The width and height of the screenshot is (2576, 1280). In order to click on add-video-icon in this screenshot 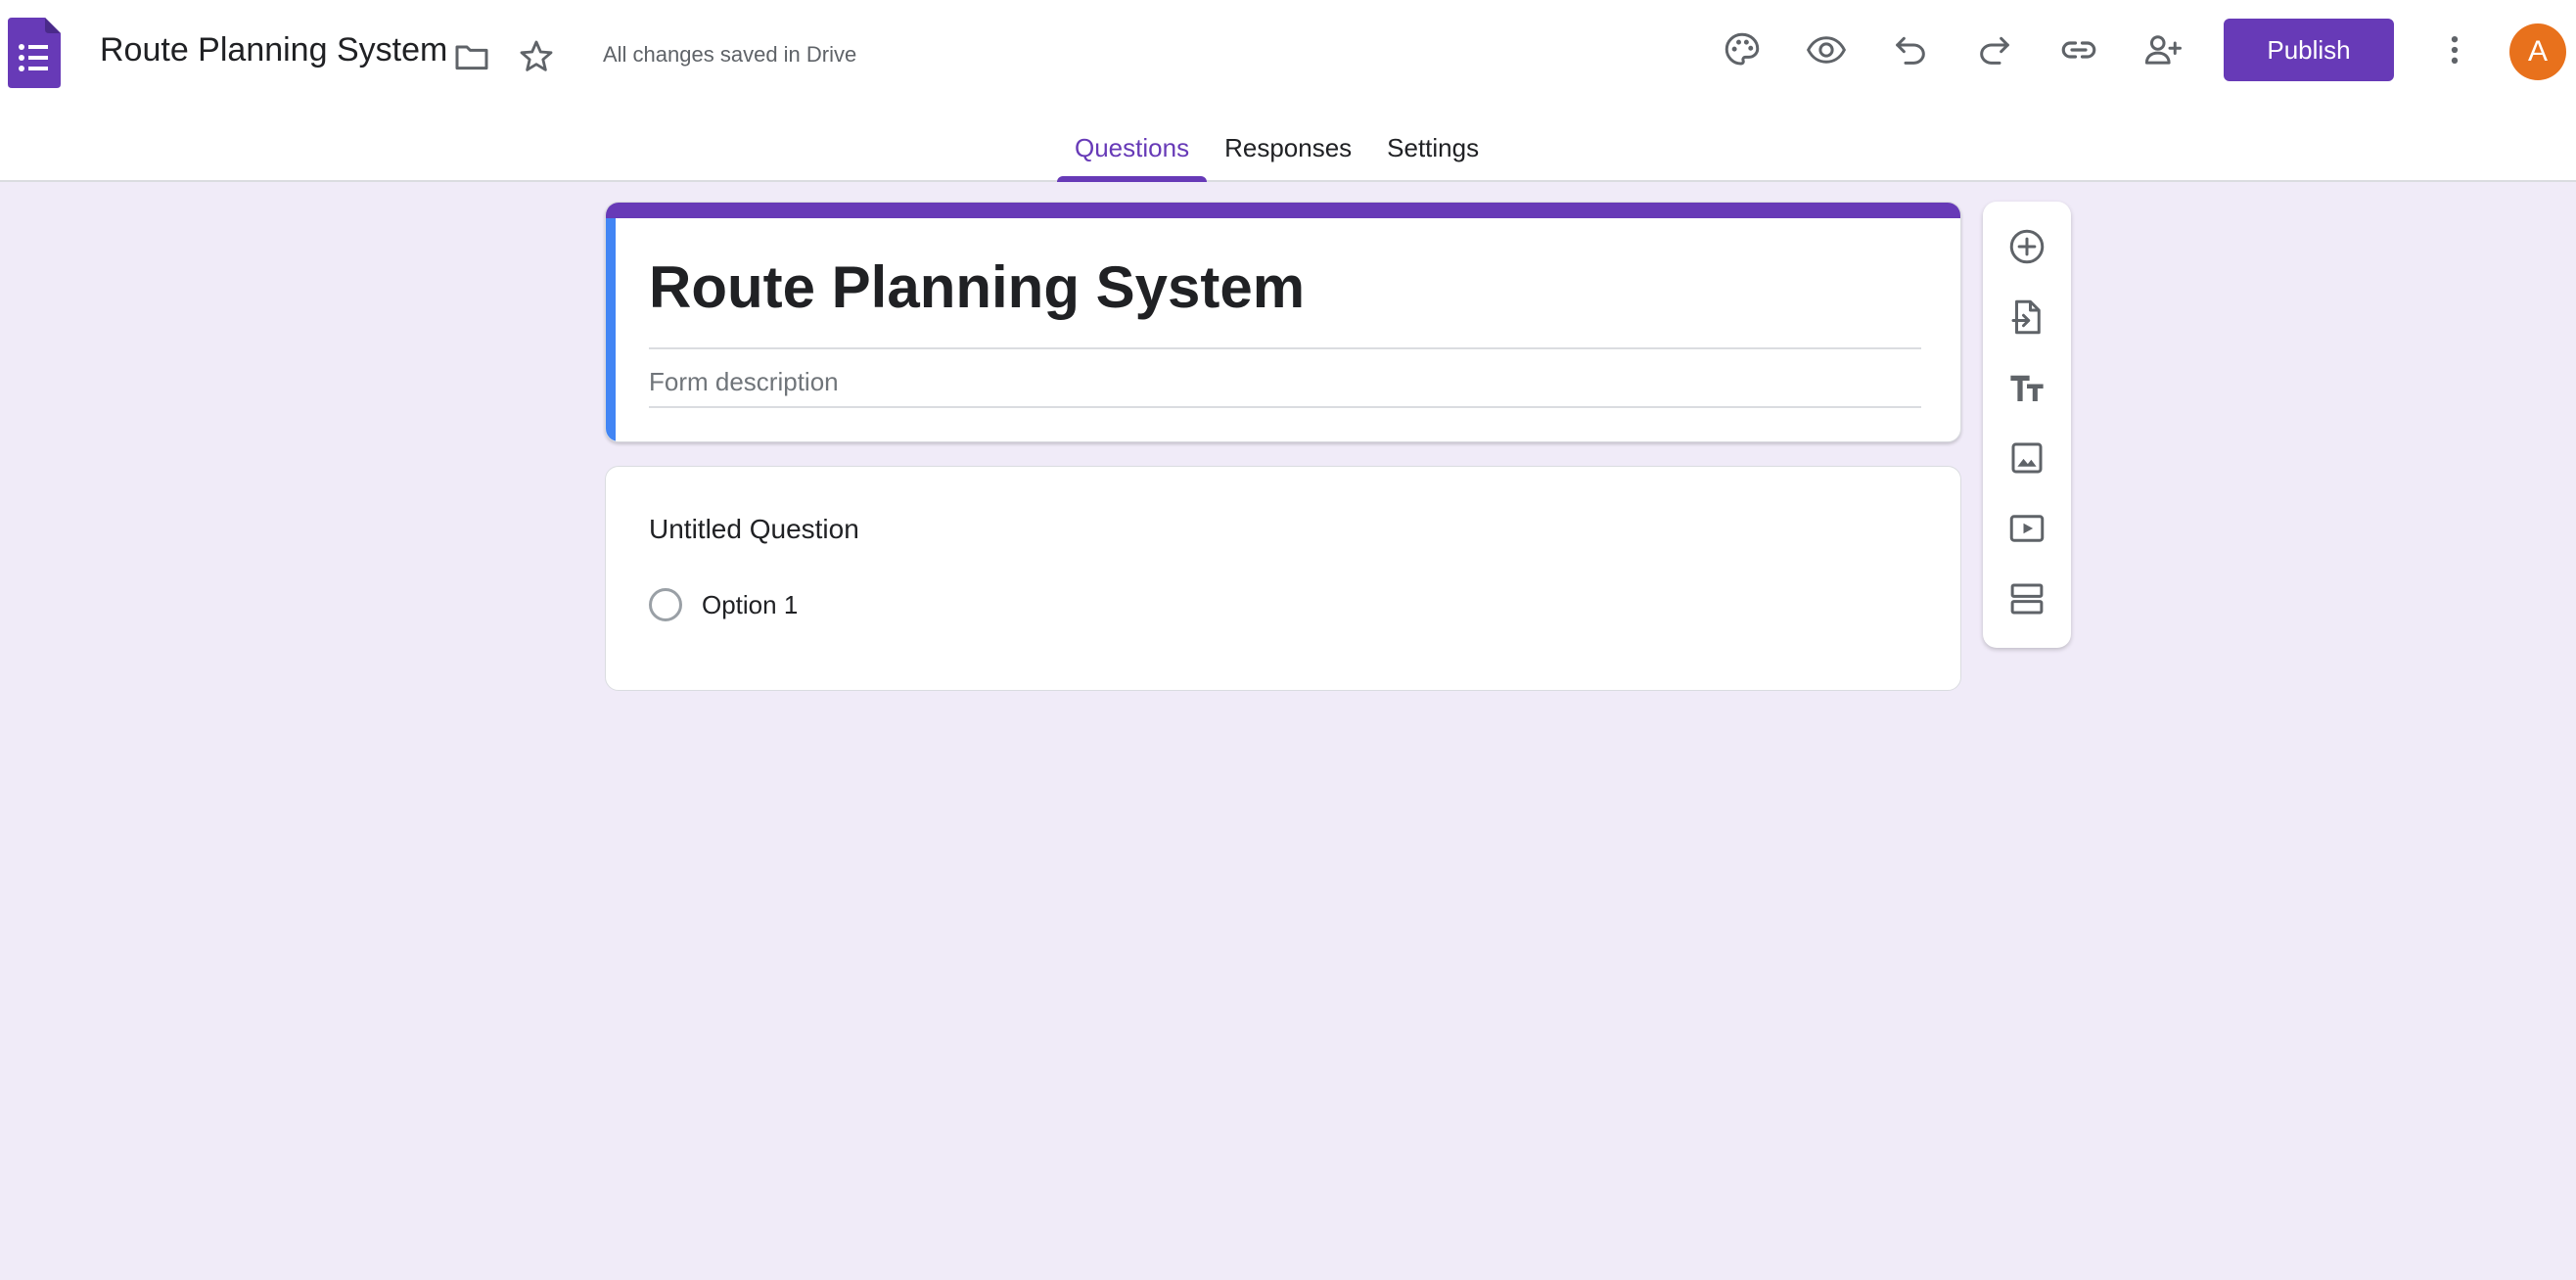, I will do `click(2027, 528)`.